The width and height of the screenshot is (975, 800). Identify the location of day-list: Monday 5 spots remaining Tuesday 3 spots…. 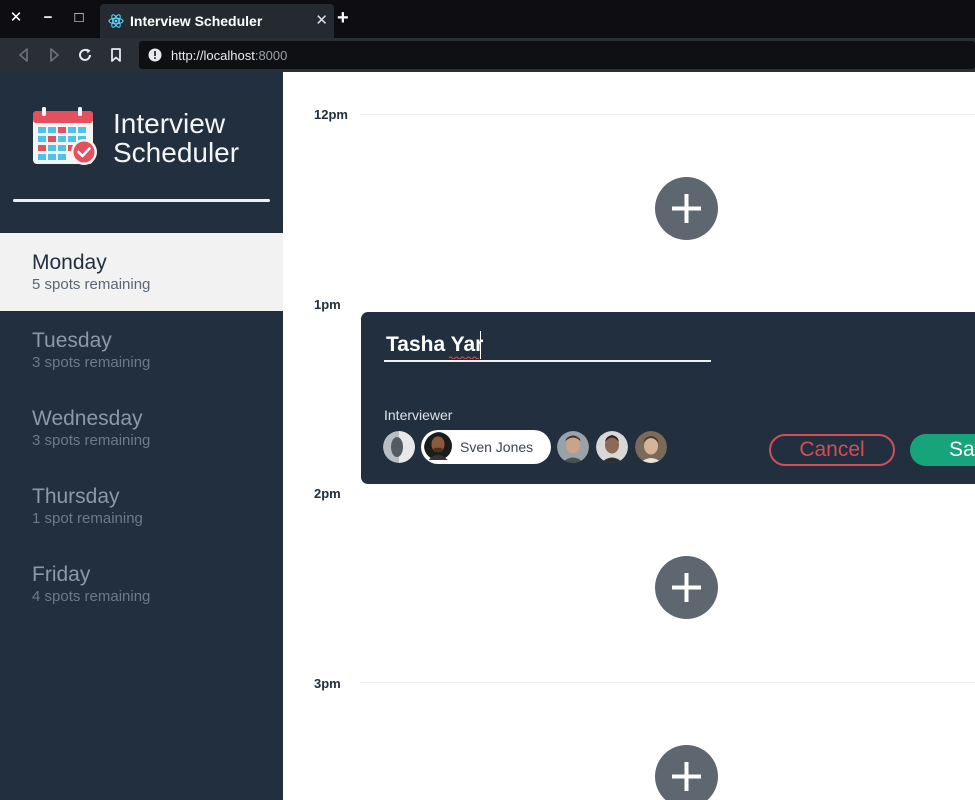
(141, 428).